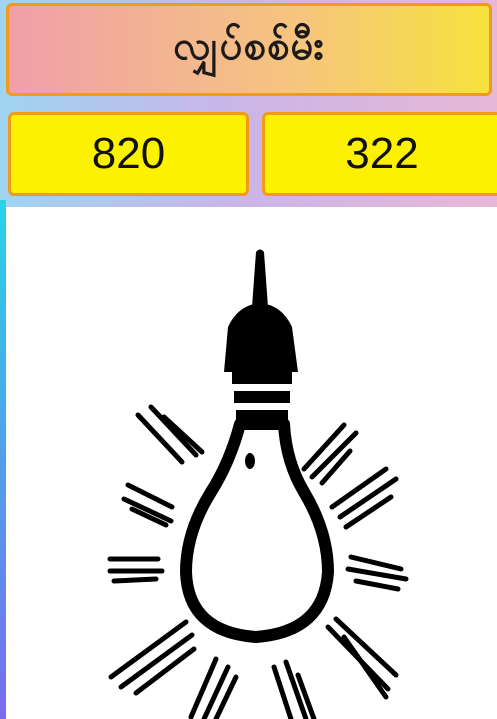 The width and height of the screenshot is (497, 719). I want to click on number-right: 322, so click(382, 153).